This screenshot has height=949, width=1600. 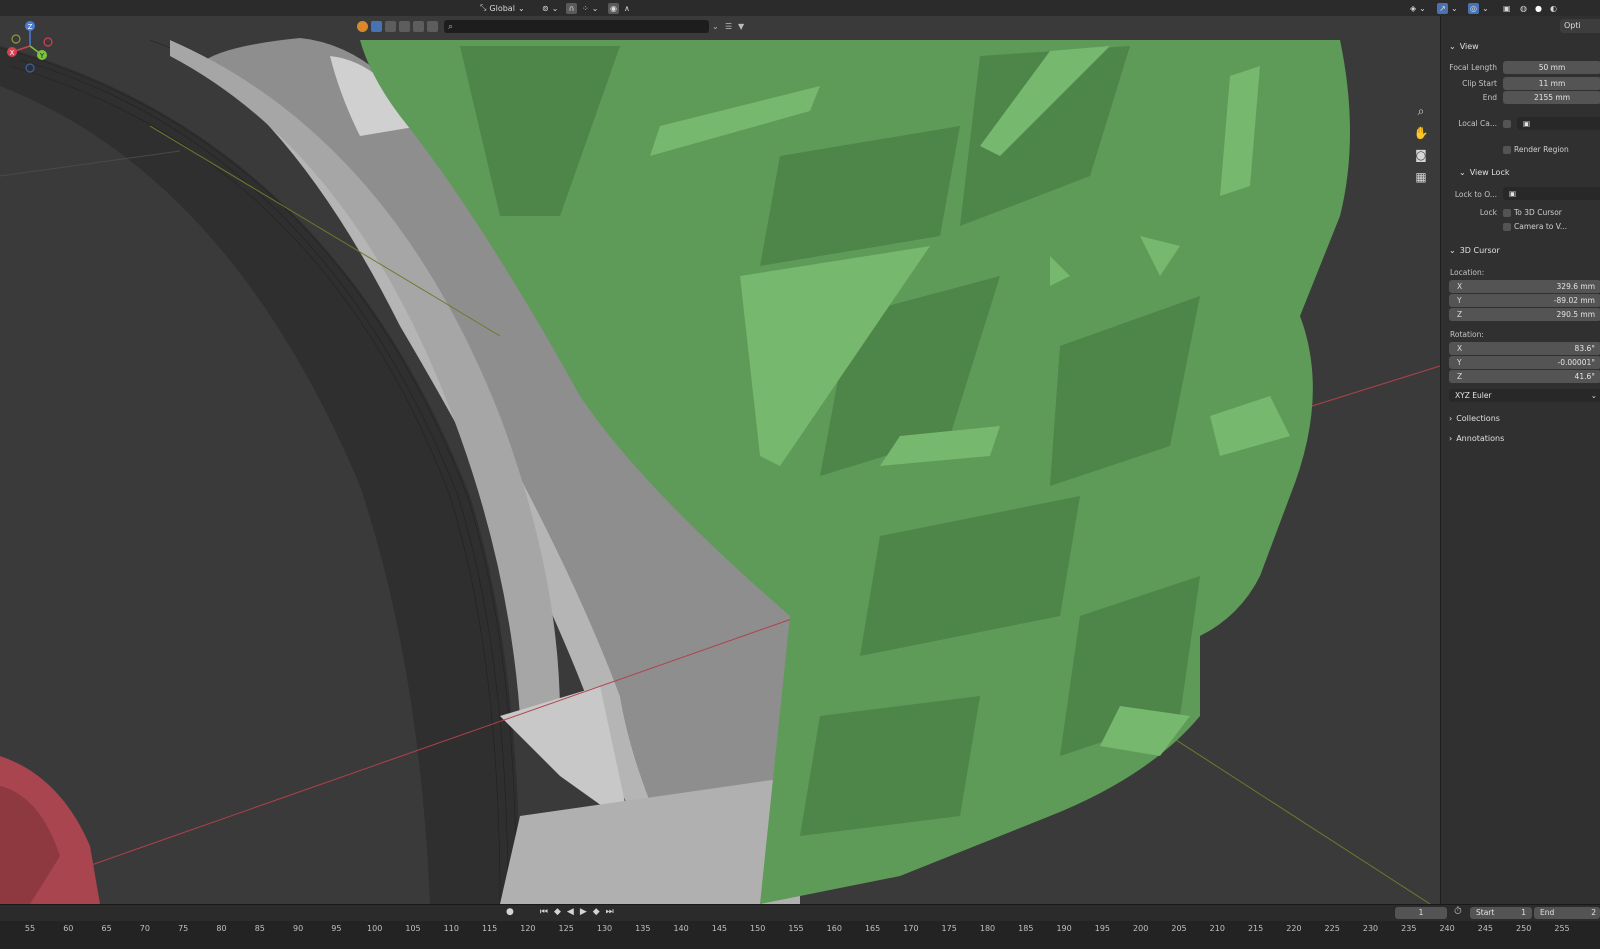 What do you see at coordinates (1488, 212) in the screenshot?
I see `lock-label: Lock` at bounding box center [1488, 212].